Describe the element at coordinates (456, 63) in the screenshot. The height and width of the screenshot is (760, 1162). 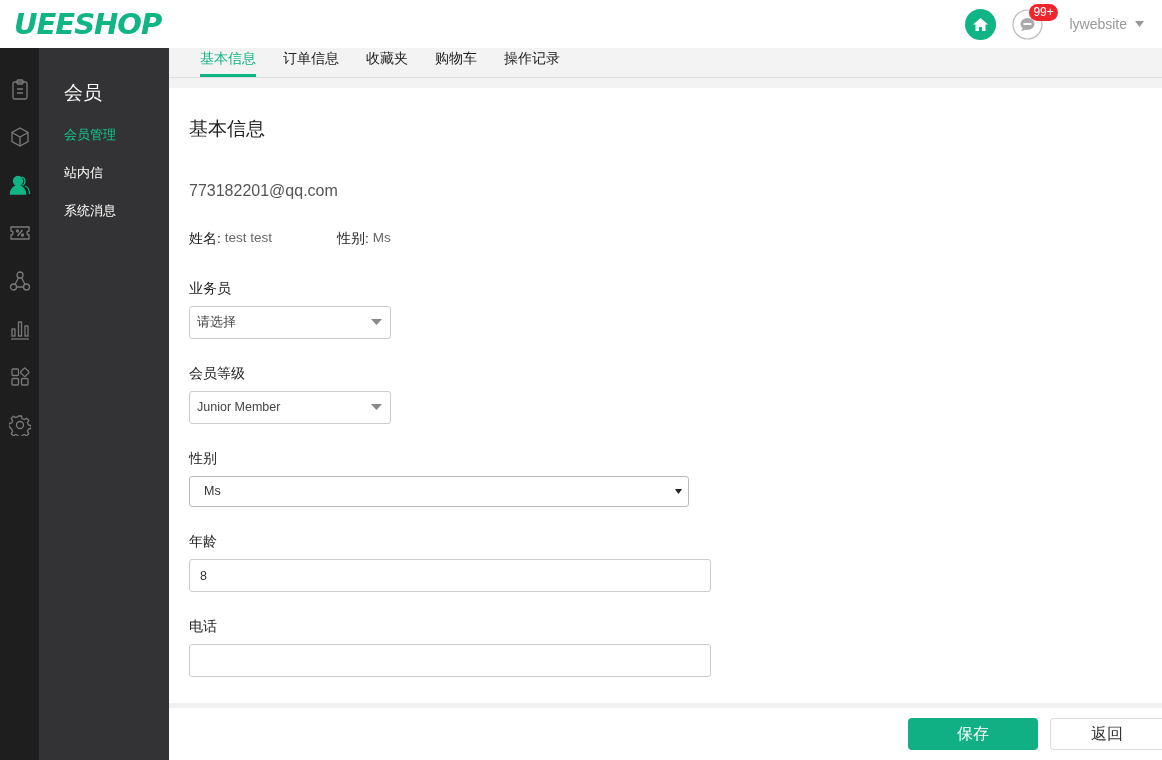
I see `tab: 购物车` at that location.